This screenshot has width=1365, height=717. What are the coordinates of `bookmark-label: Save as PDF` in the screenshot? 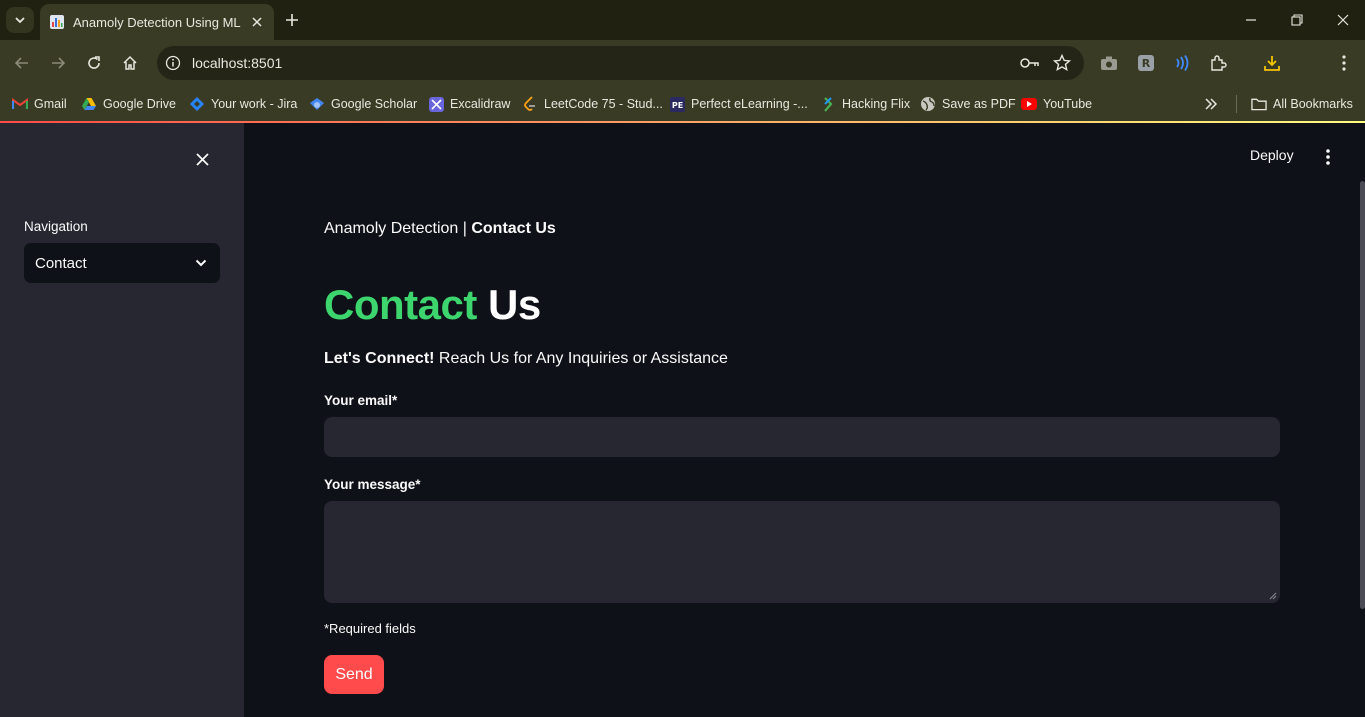 It's located at (979, 104).